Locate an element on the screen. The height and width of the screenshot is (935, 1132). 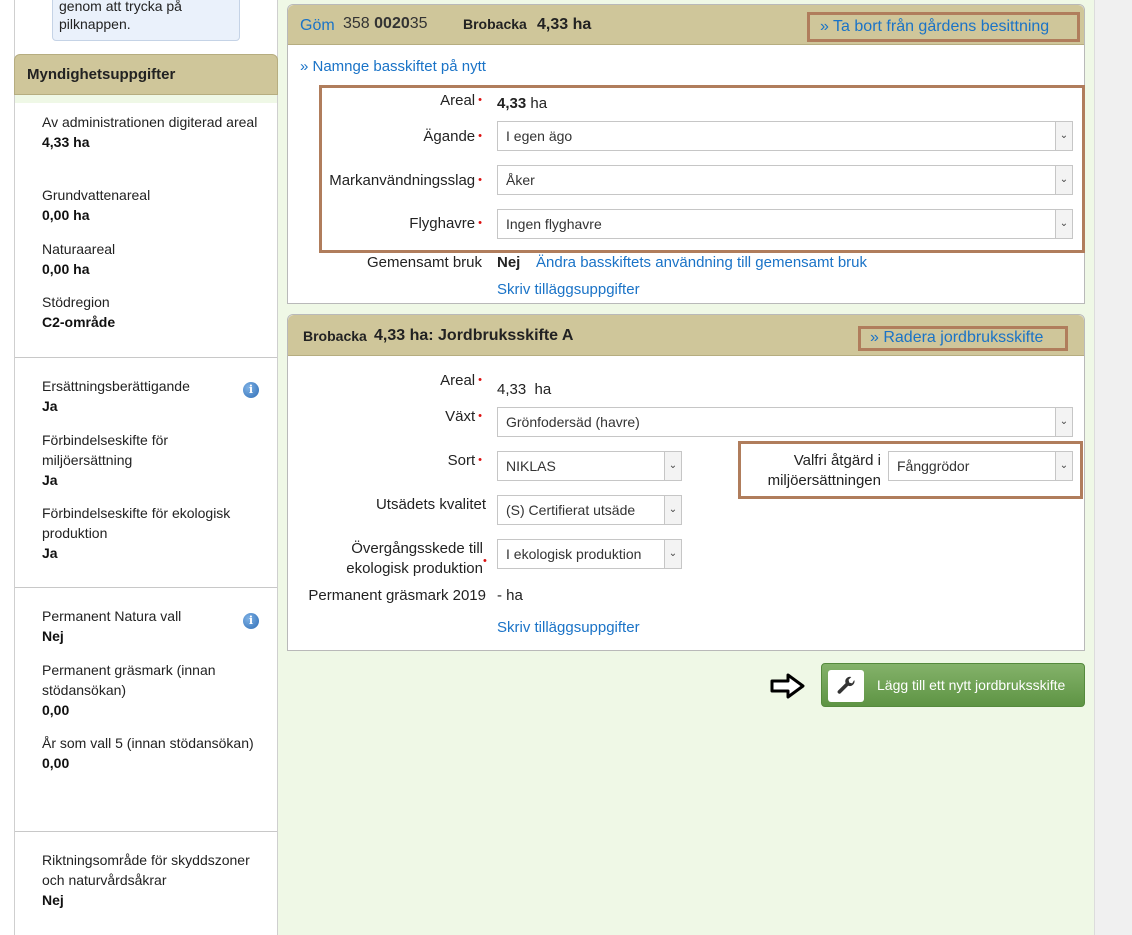
arrow-right-icon is located at coordinates (787, 686).